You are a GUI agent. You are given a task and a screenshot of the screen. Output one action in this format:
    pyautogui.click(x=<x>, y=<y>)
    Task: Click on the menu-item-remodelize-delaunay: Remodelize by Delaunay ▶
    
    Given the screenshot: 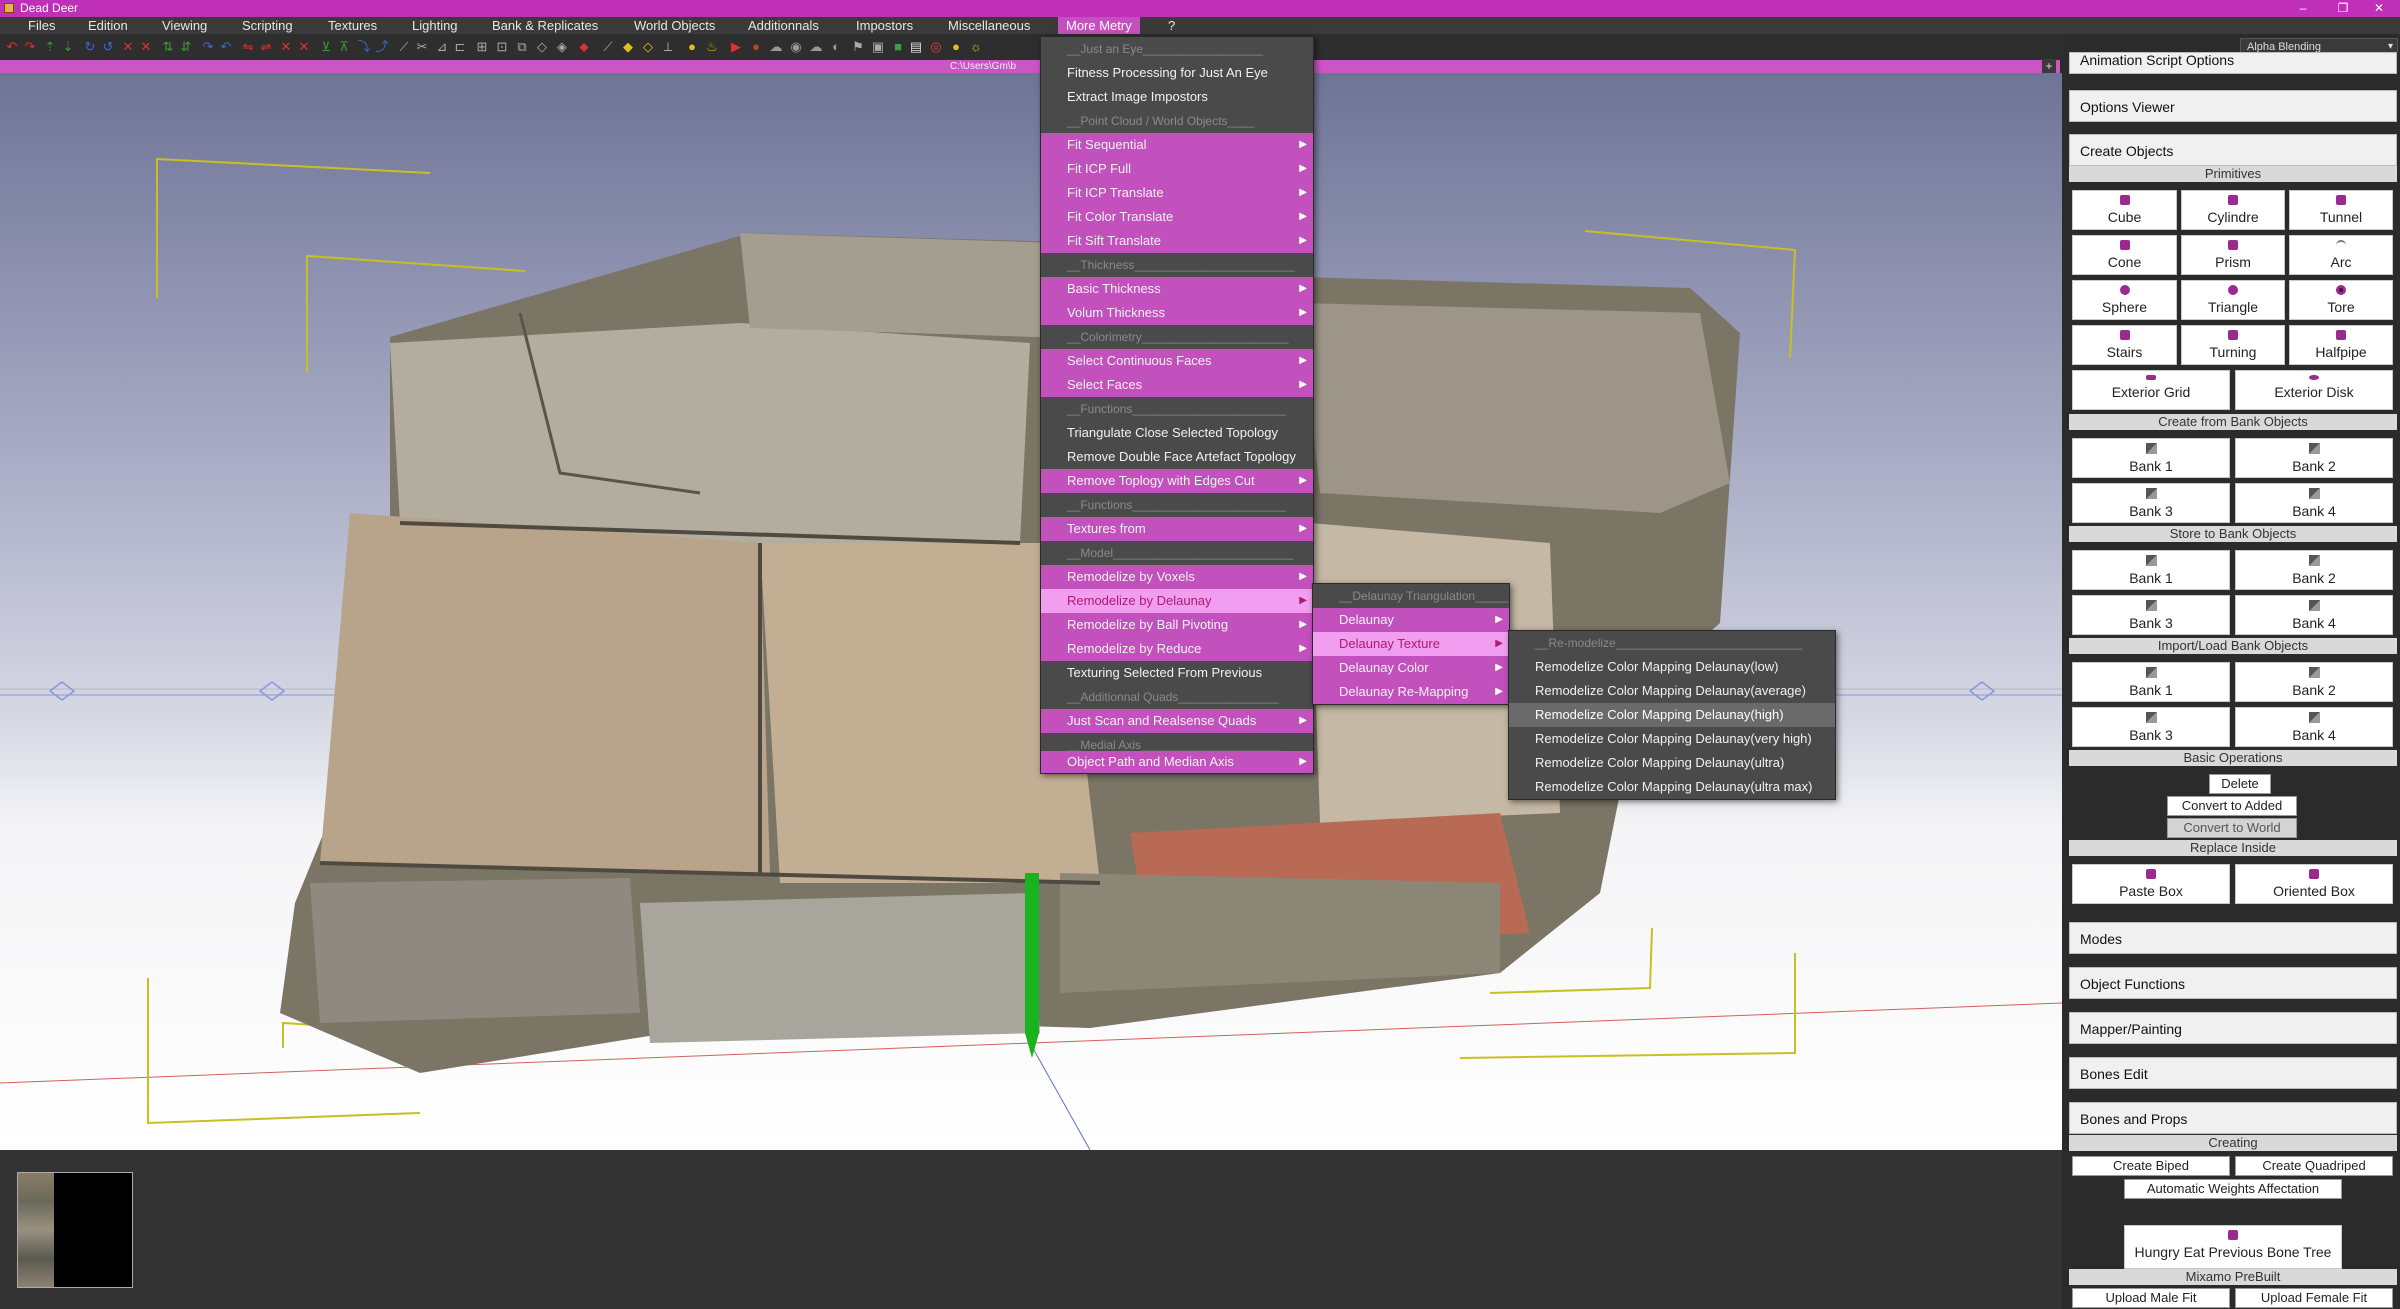 What is the action you would take?
    pyautogui.click(x=1177, y=601)
    